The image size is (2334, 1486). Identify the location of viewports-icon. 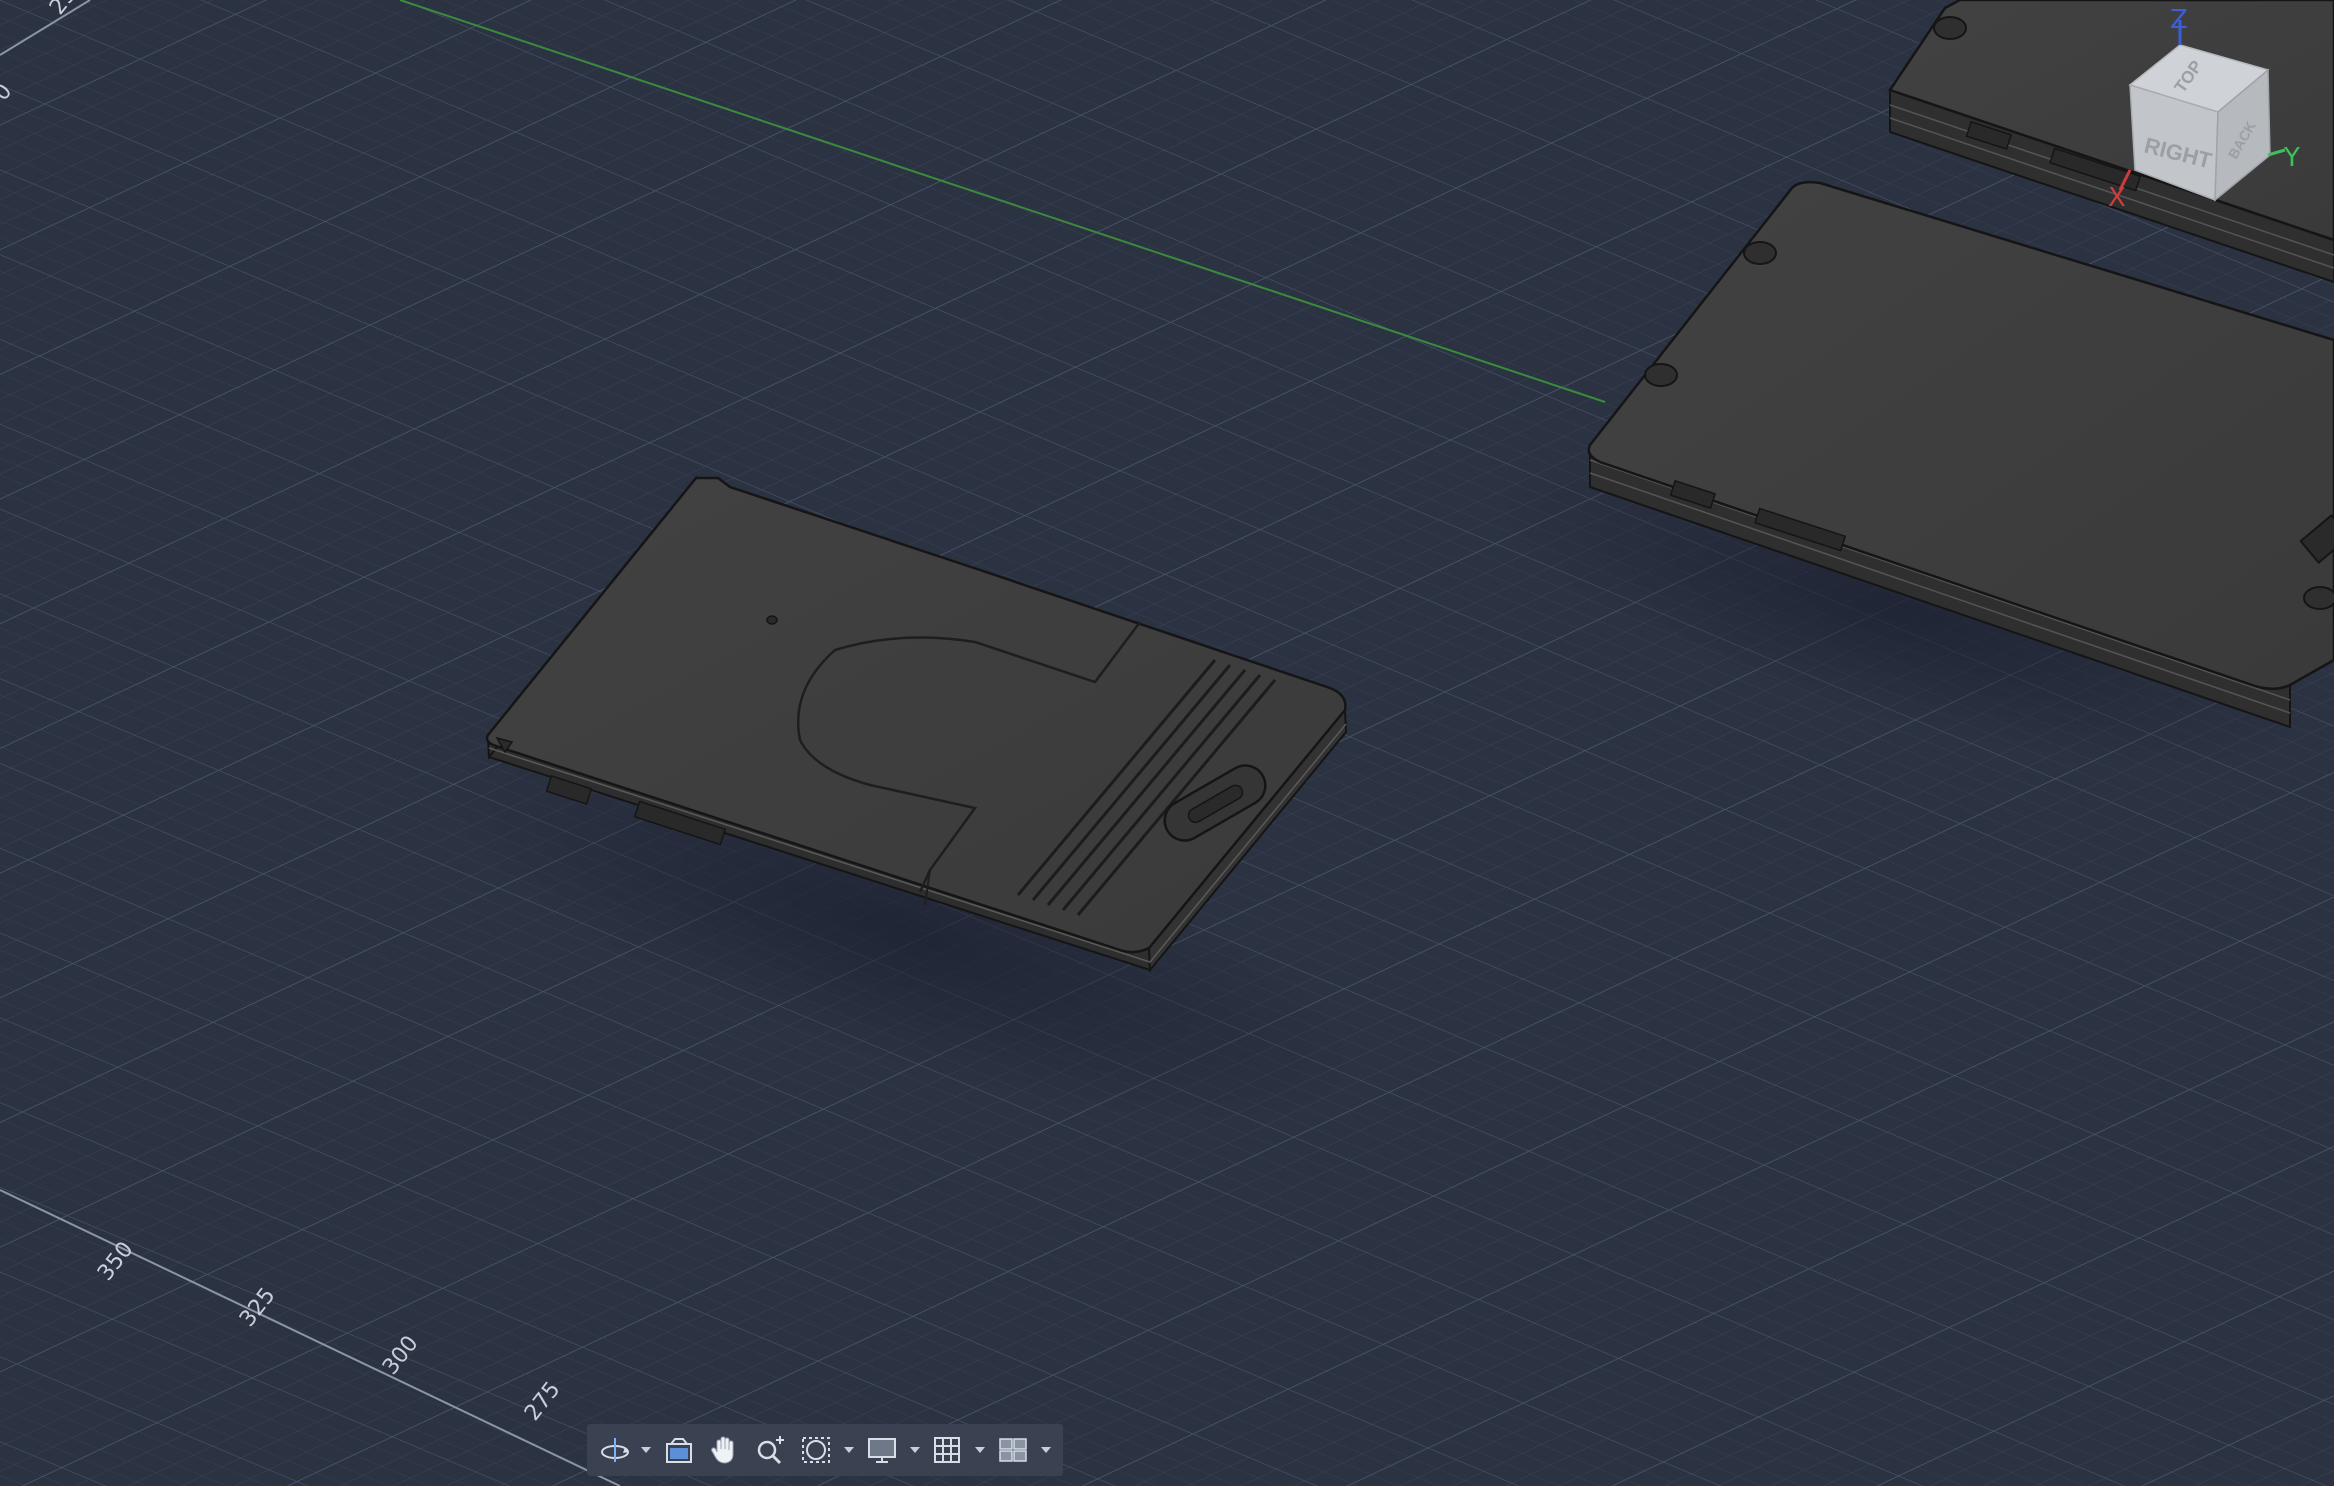
(1013, 1450).